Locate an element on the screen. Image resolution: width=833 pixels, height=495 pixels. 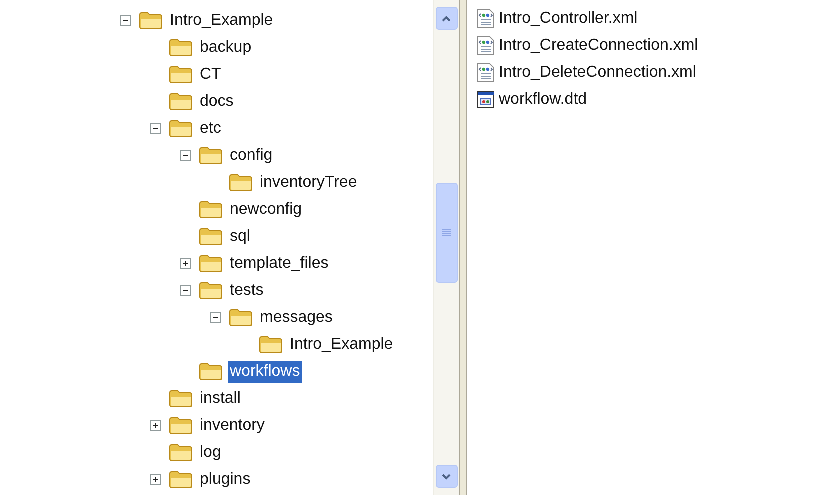
folder-item: backup is located at coordinates (226, 47).